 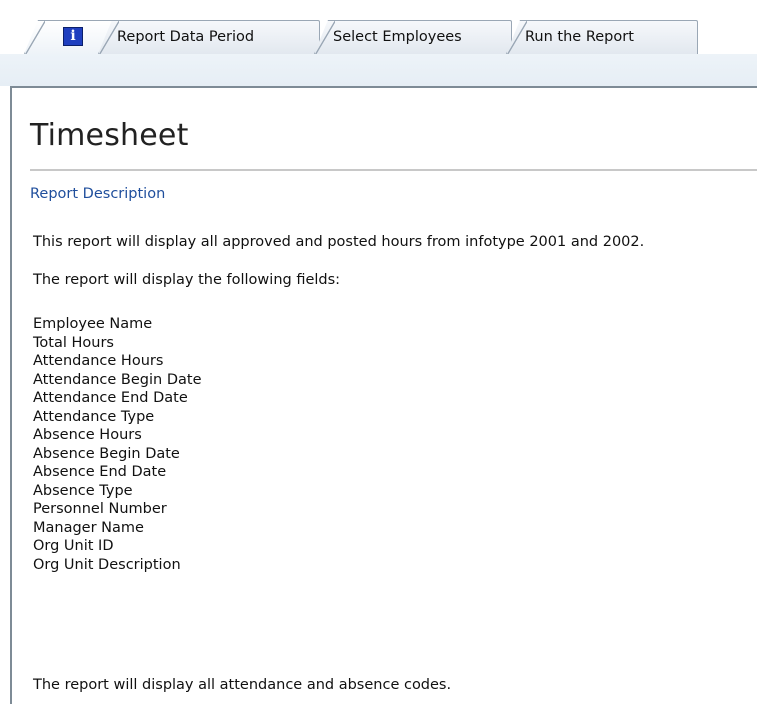 I want to click on report-description-link: Report Description, so click(x=97, y=194).